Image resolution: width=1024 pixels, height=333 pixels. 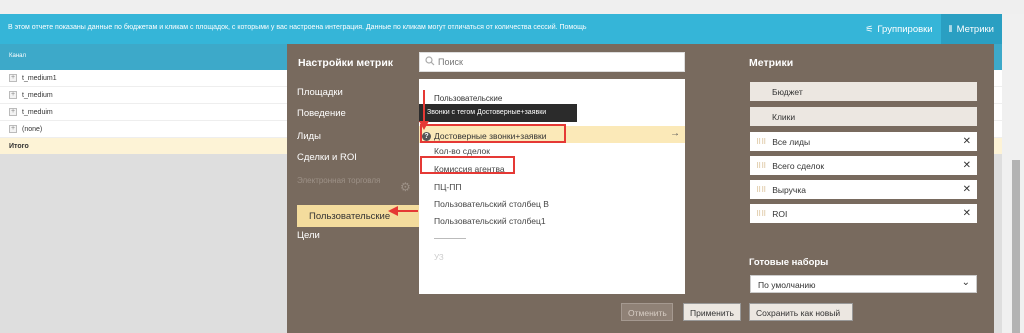 What do you see at coordinates (405, 187) in the screenshot?
I see `gear-icon: ⚙` at bounding box center [405, 187].